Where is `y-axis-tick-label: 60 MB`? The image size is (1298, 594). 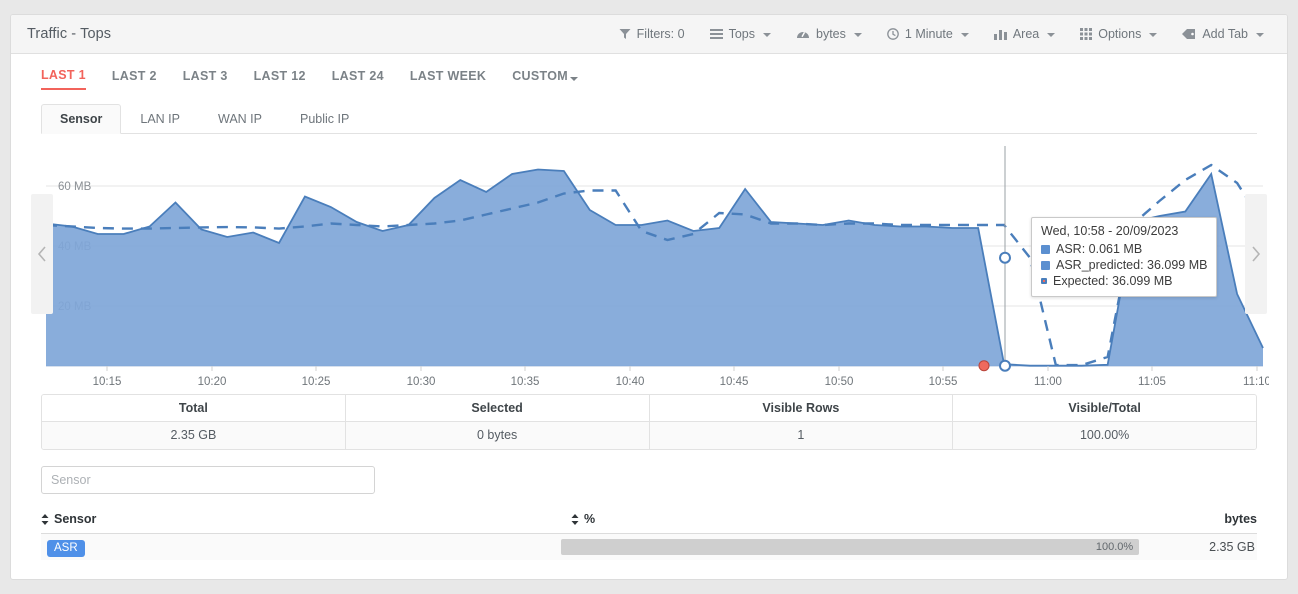
y-axis-tick-label: 60 MB is located at coordinates (75, 187).